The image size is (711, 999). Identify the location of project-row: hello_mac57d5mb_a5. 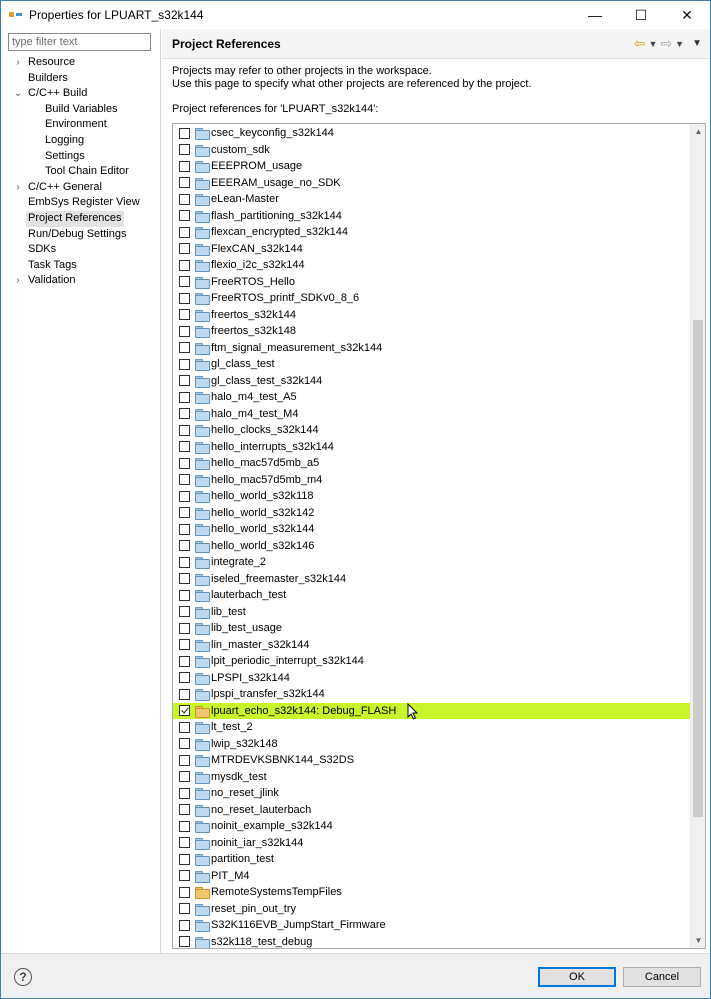
(432, 463).